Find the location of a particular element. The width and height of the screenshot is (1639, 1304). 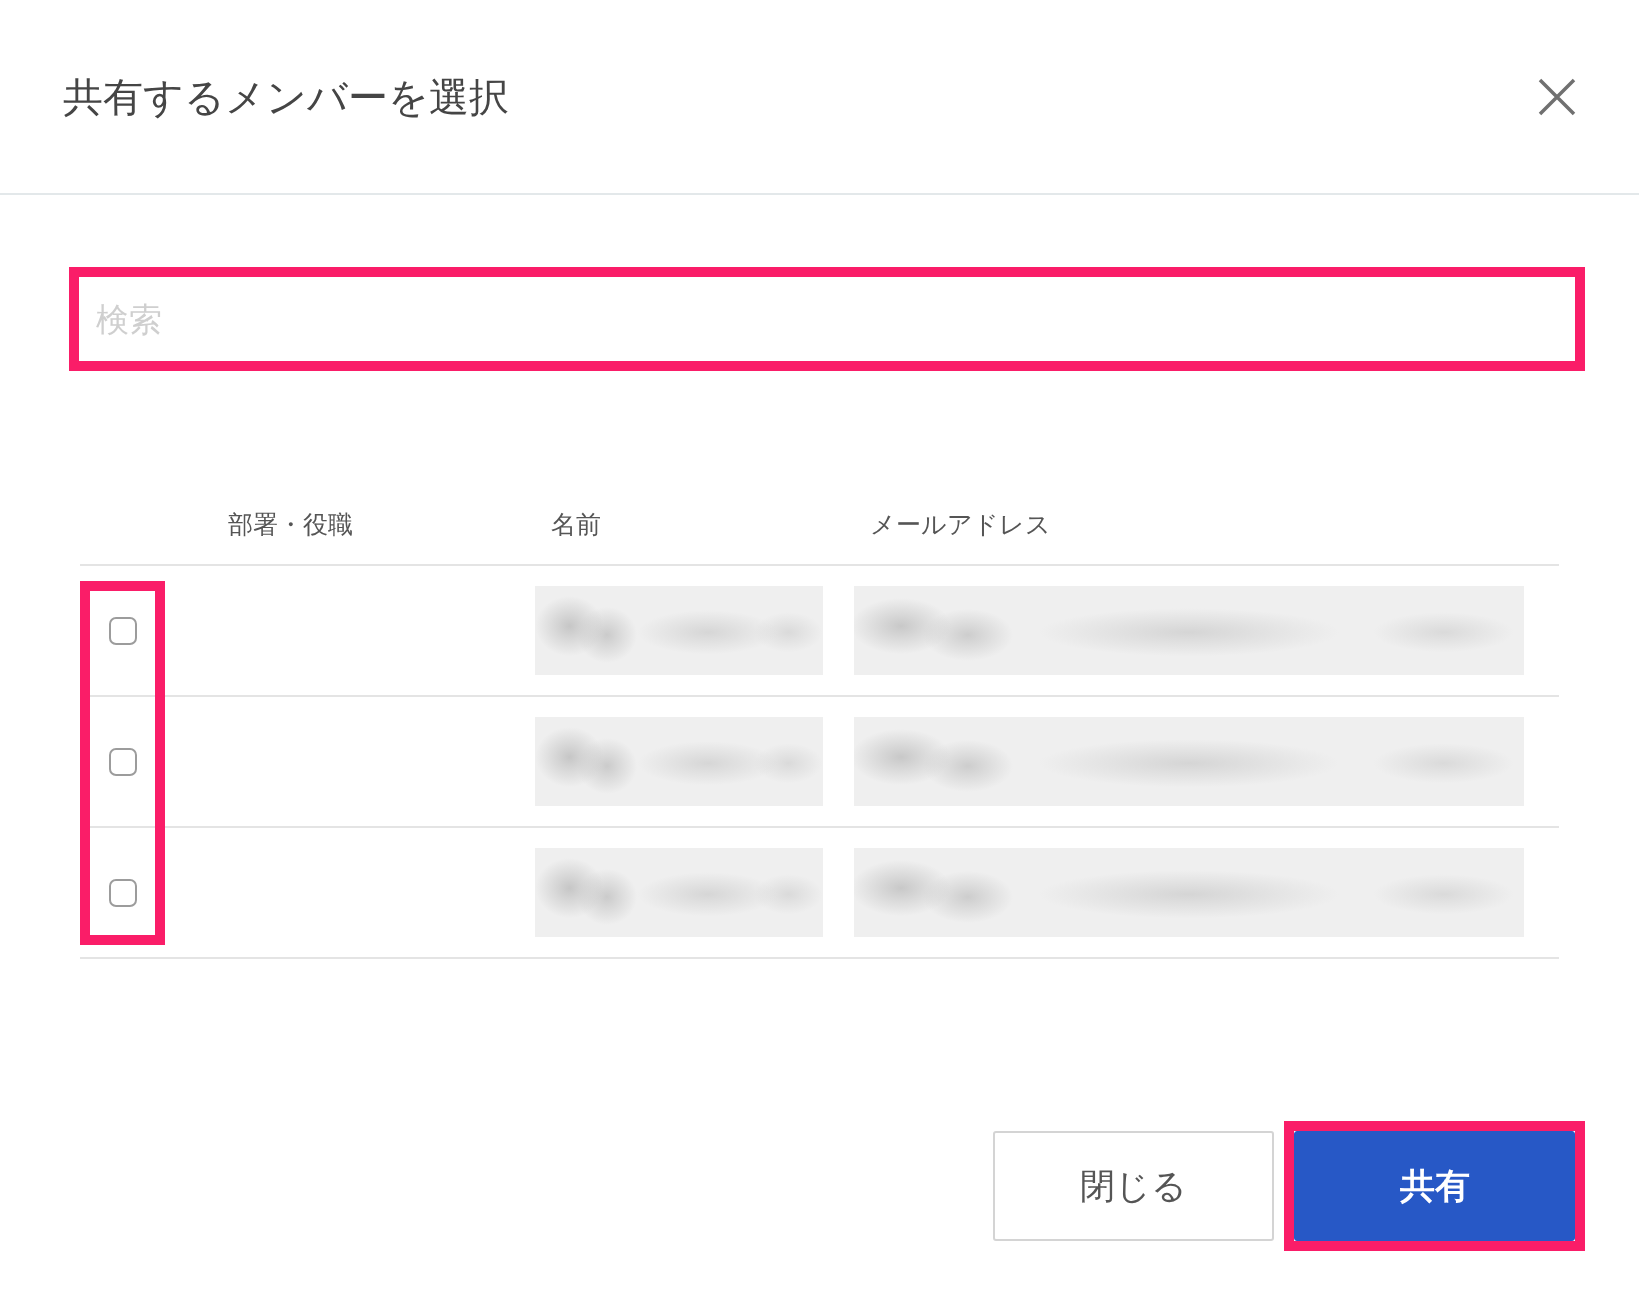

share-button: 共有 is located at coordinates (1434, 1186).